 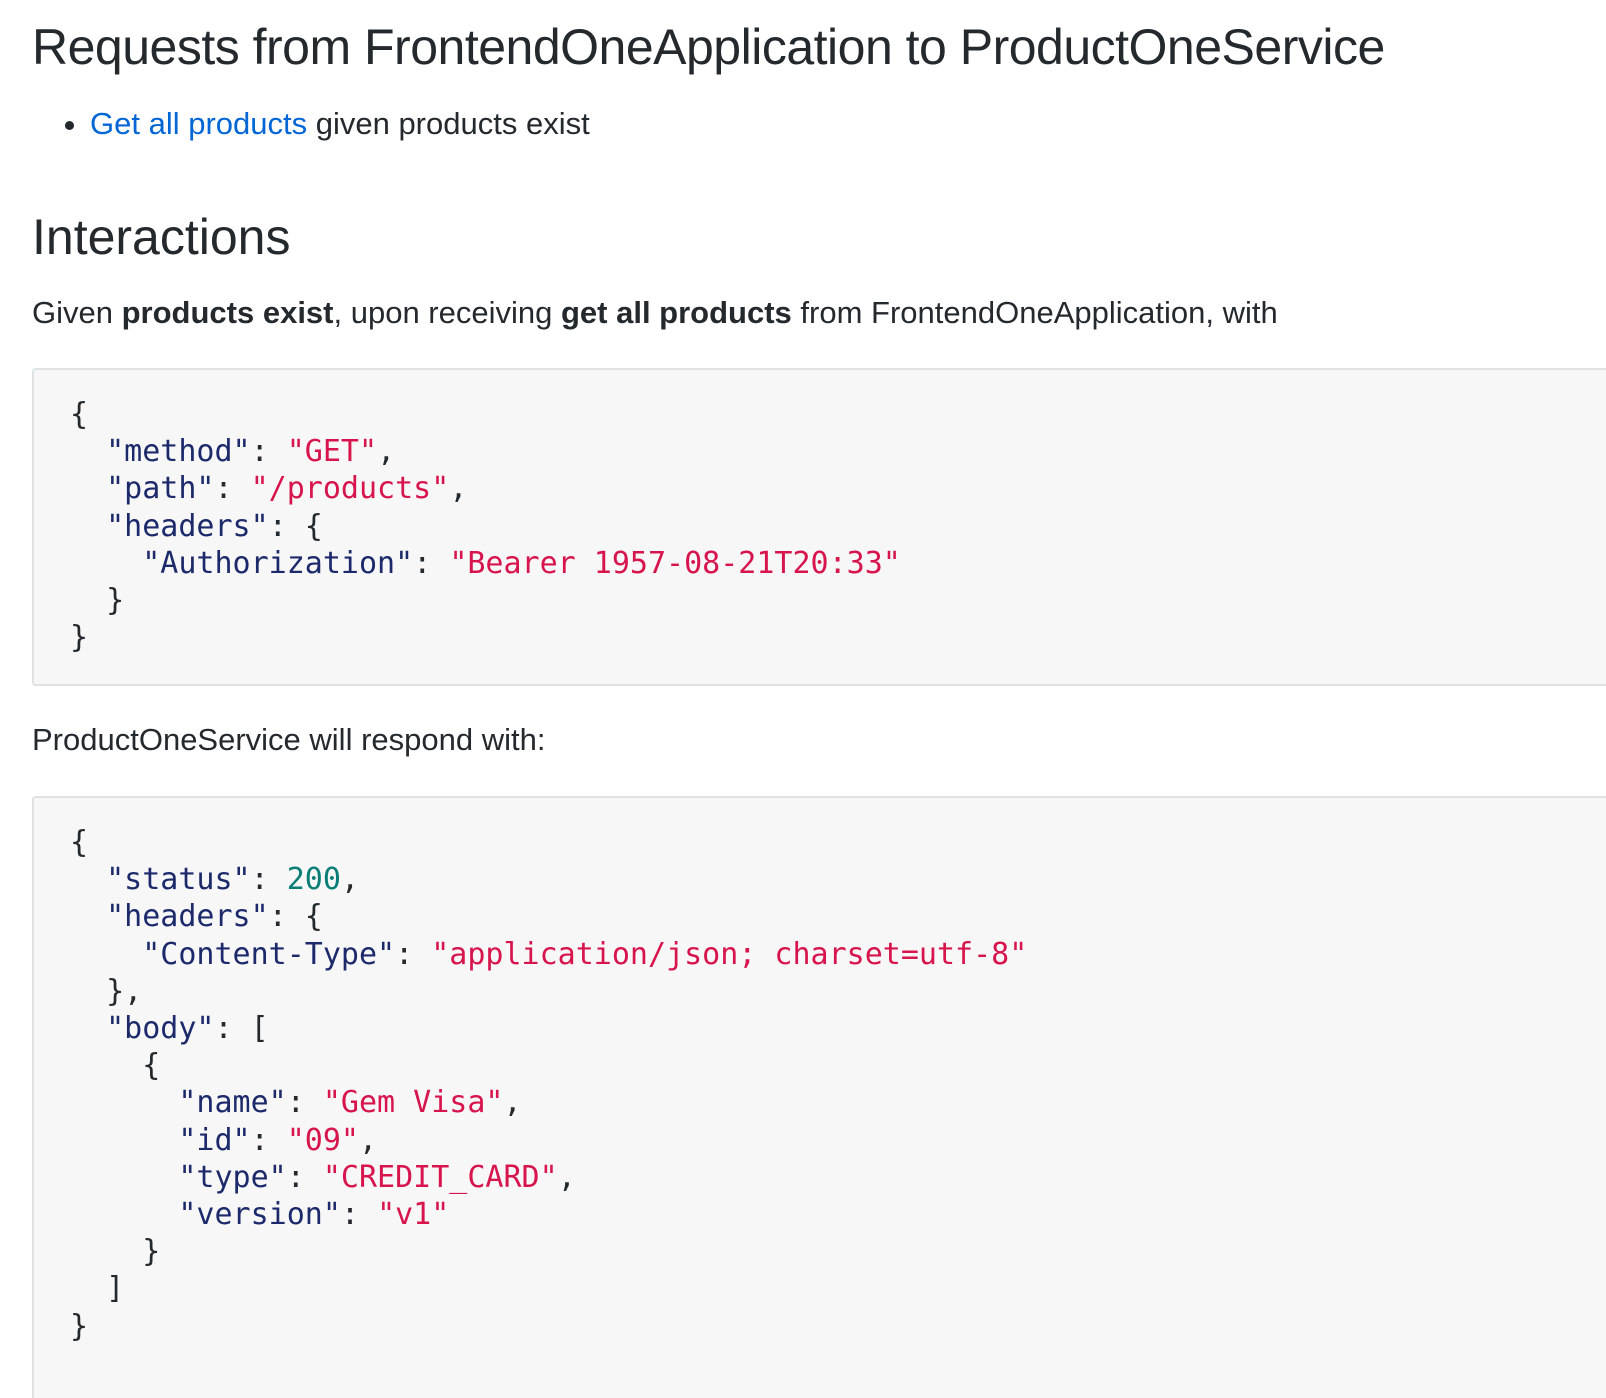 What do you see at coordinates (350, 489) in the screenshot?
I see `json-string: "/products"` at bounding box center [350, 489].